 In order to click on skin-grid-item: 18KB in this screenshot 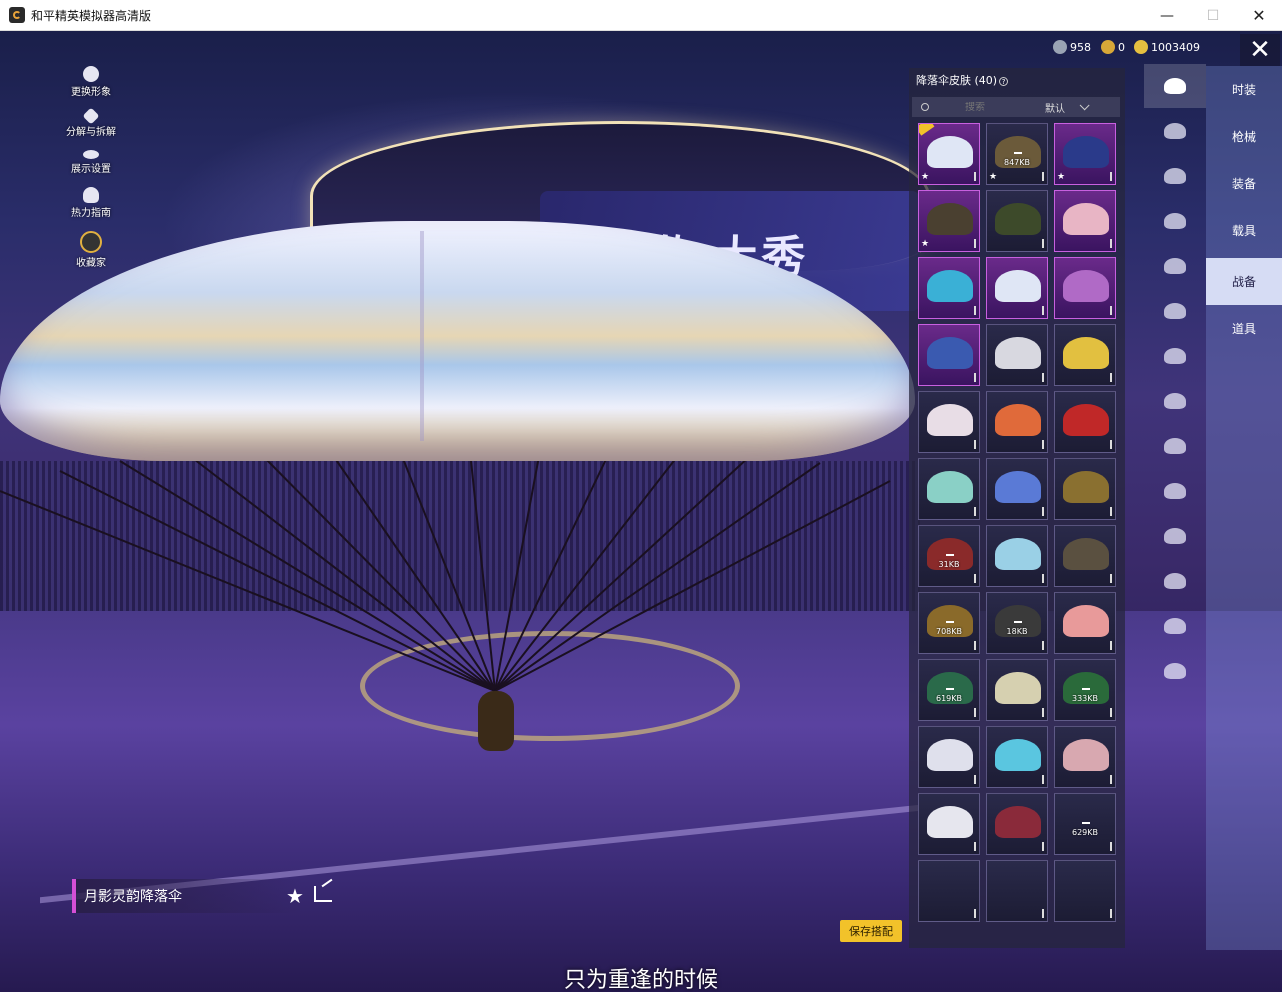, I will do `click(1017, 623)`.